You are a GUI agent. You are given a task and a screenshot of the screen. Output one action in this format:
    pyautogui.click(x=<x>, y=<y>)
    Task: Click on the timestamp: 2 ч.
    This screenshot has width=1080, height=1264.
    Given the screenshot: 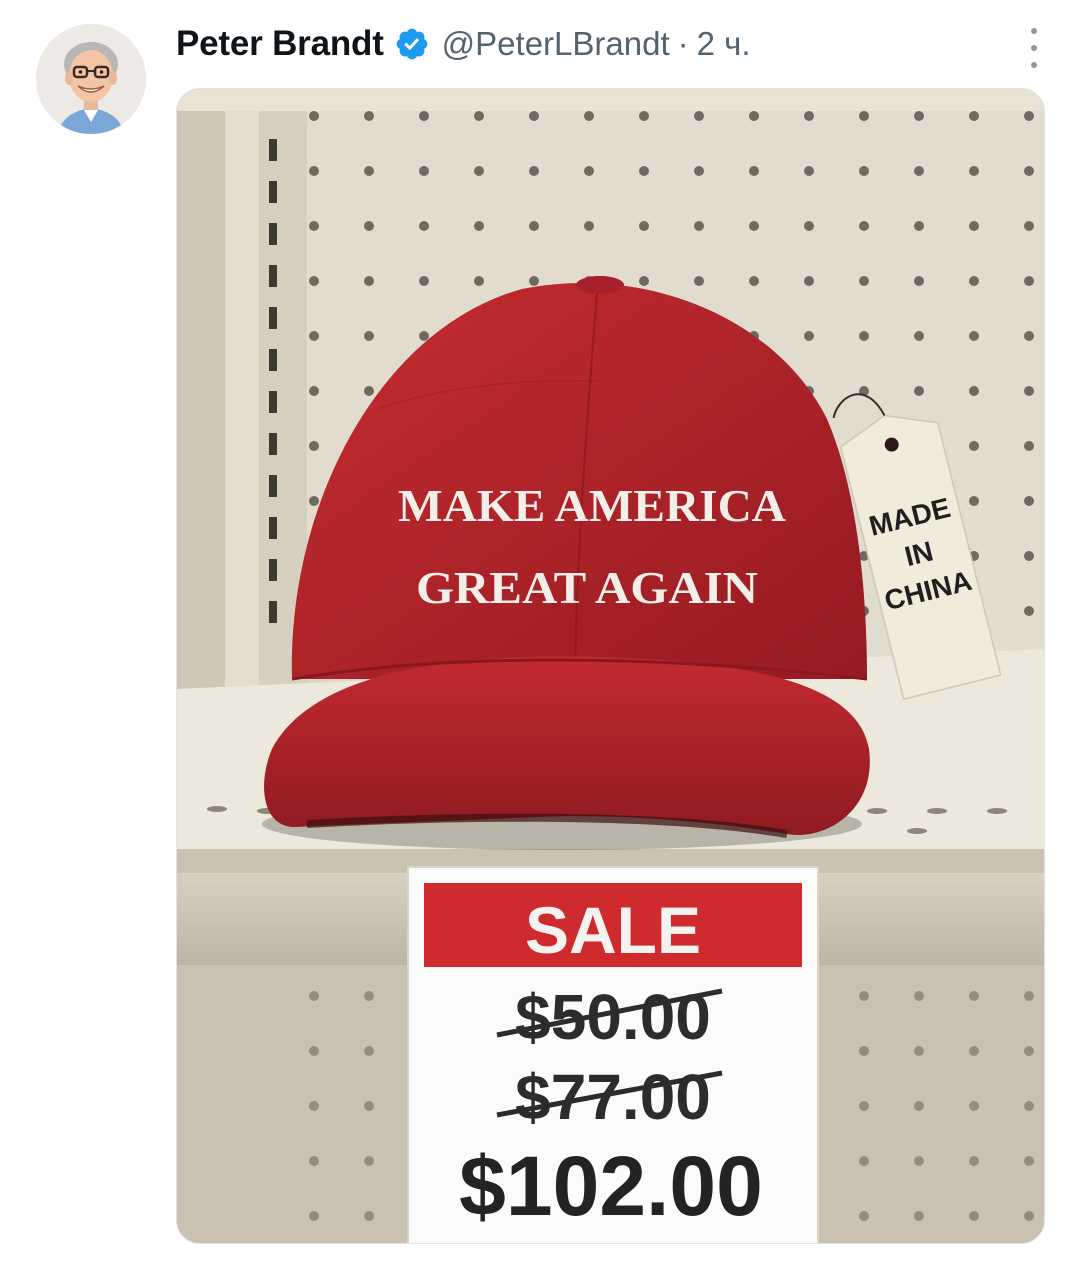 What is the action you would take?
    pyautogui.click(x=724, y=44)
    